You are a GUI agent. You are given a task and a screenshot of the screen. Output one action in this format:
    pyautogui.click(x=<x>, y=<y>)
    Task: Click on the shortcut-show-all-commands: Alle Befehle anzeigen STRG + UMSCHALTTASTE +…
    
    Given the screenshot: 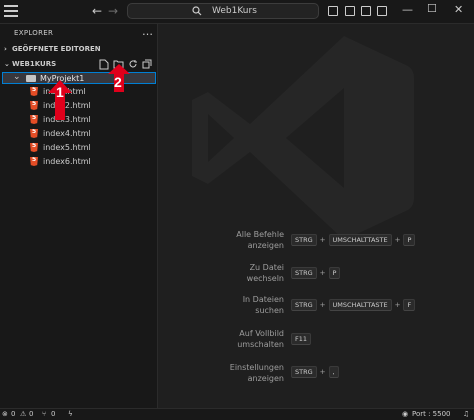 What is the action you would take?
    pyautogui.click(x=237, y=243)
    